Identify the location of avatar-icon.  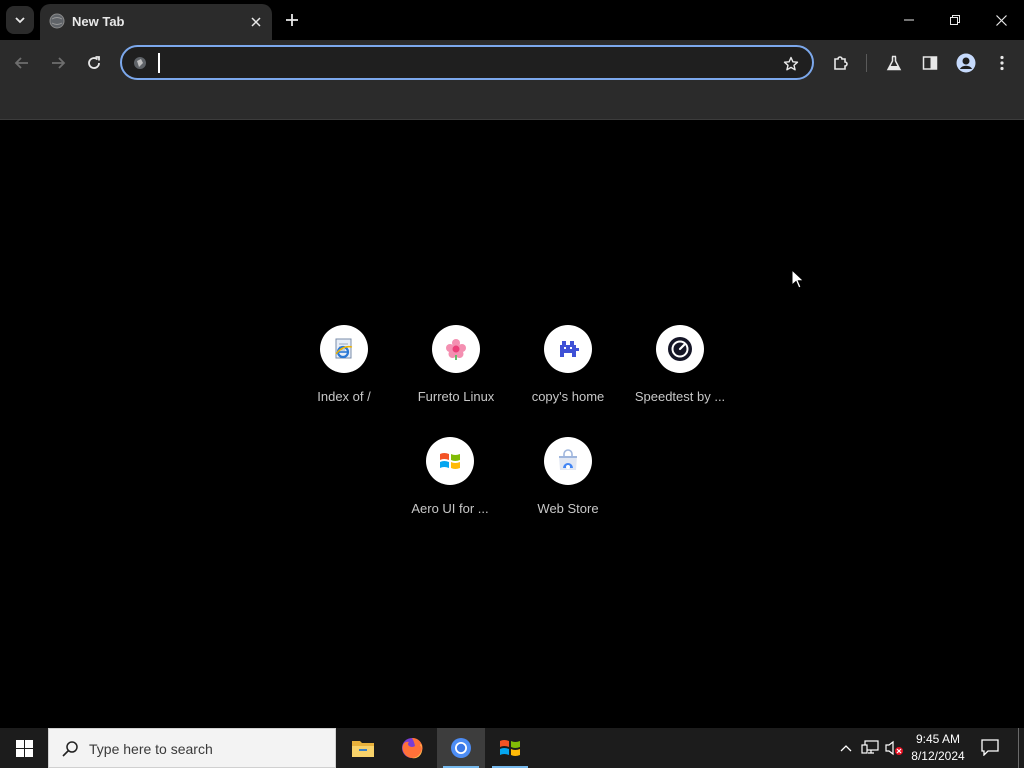
(966, 63).